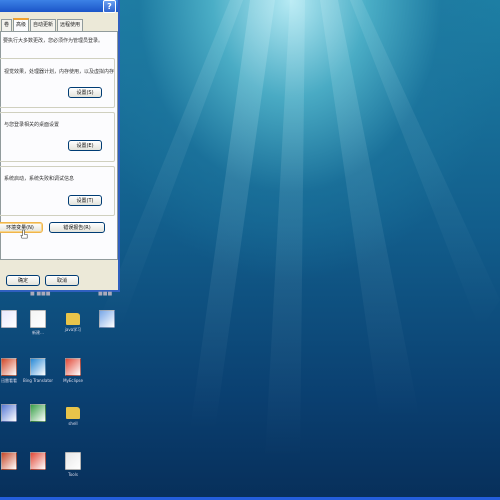  What do you see at coordinates (23, 280) in the screenshot?
I see `ok-button: 确定` at bounding box center [23, 280].